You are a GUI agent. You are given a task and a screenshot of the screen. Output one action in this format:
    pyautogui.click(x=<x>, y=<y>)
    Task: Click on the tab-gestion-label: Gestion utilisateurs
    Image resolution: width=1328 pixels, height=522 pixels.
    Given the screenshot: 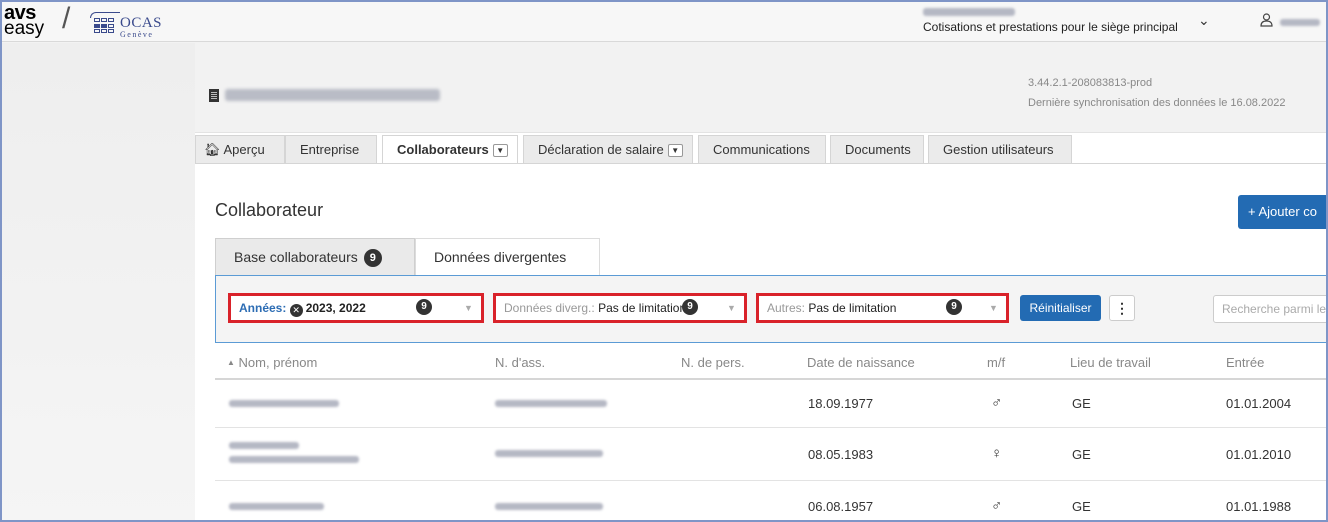 What is the action you would take?
    pyautogui.click(x=998, y=149)
    